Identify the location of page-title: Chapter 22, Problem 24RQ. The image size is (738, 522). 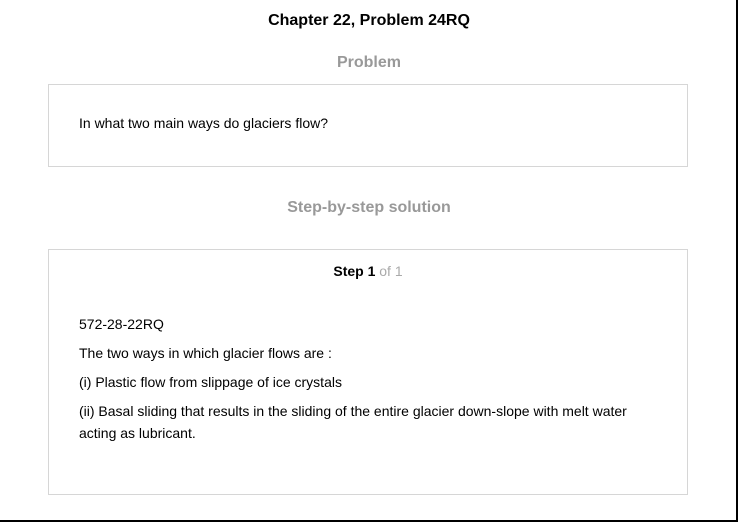
(369, 20).